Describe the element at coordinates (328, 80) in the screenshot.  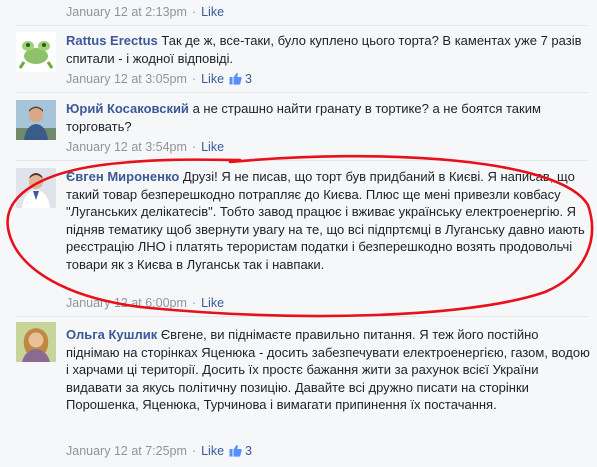
I see `comment-meta: January 12 at 3:05pm · Like 3` at that location.